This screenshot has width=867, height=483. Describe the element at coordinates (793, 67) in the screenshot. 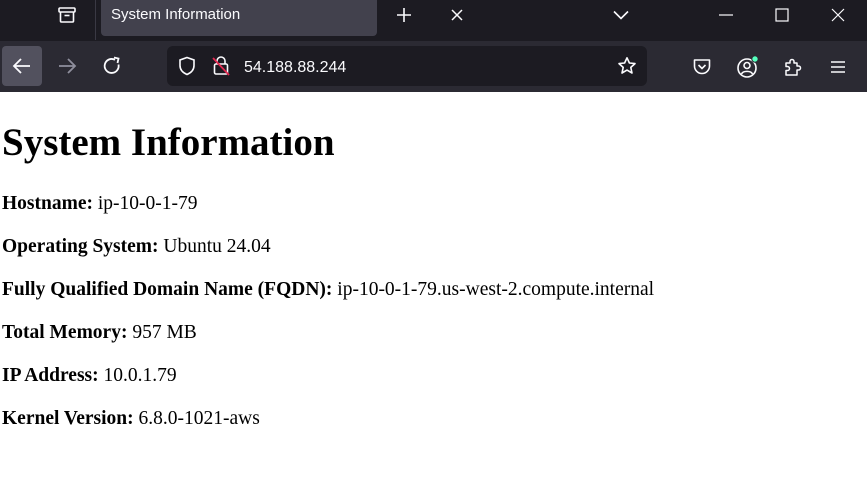

I see `extensions-icon` at that location.